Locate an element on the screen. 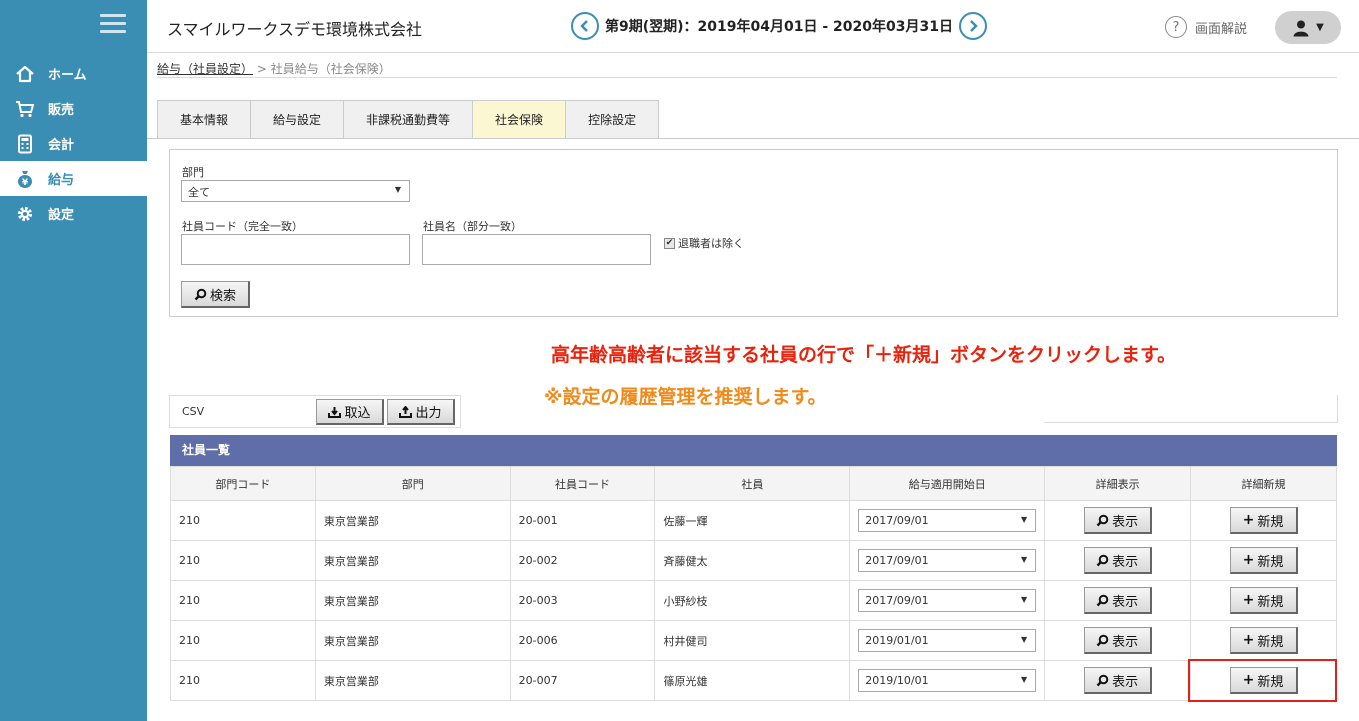 This screenshot has height=721, width=1359. breadcrumb: 給与（社員設定） > 社員給与（社会保険） is located at coordinates (747, 69).